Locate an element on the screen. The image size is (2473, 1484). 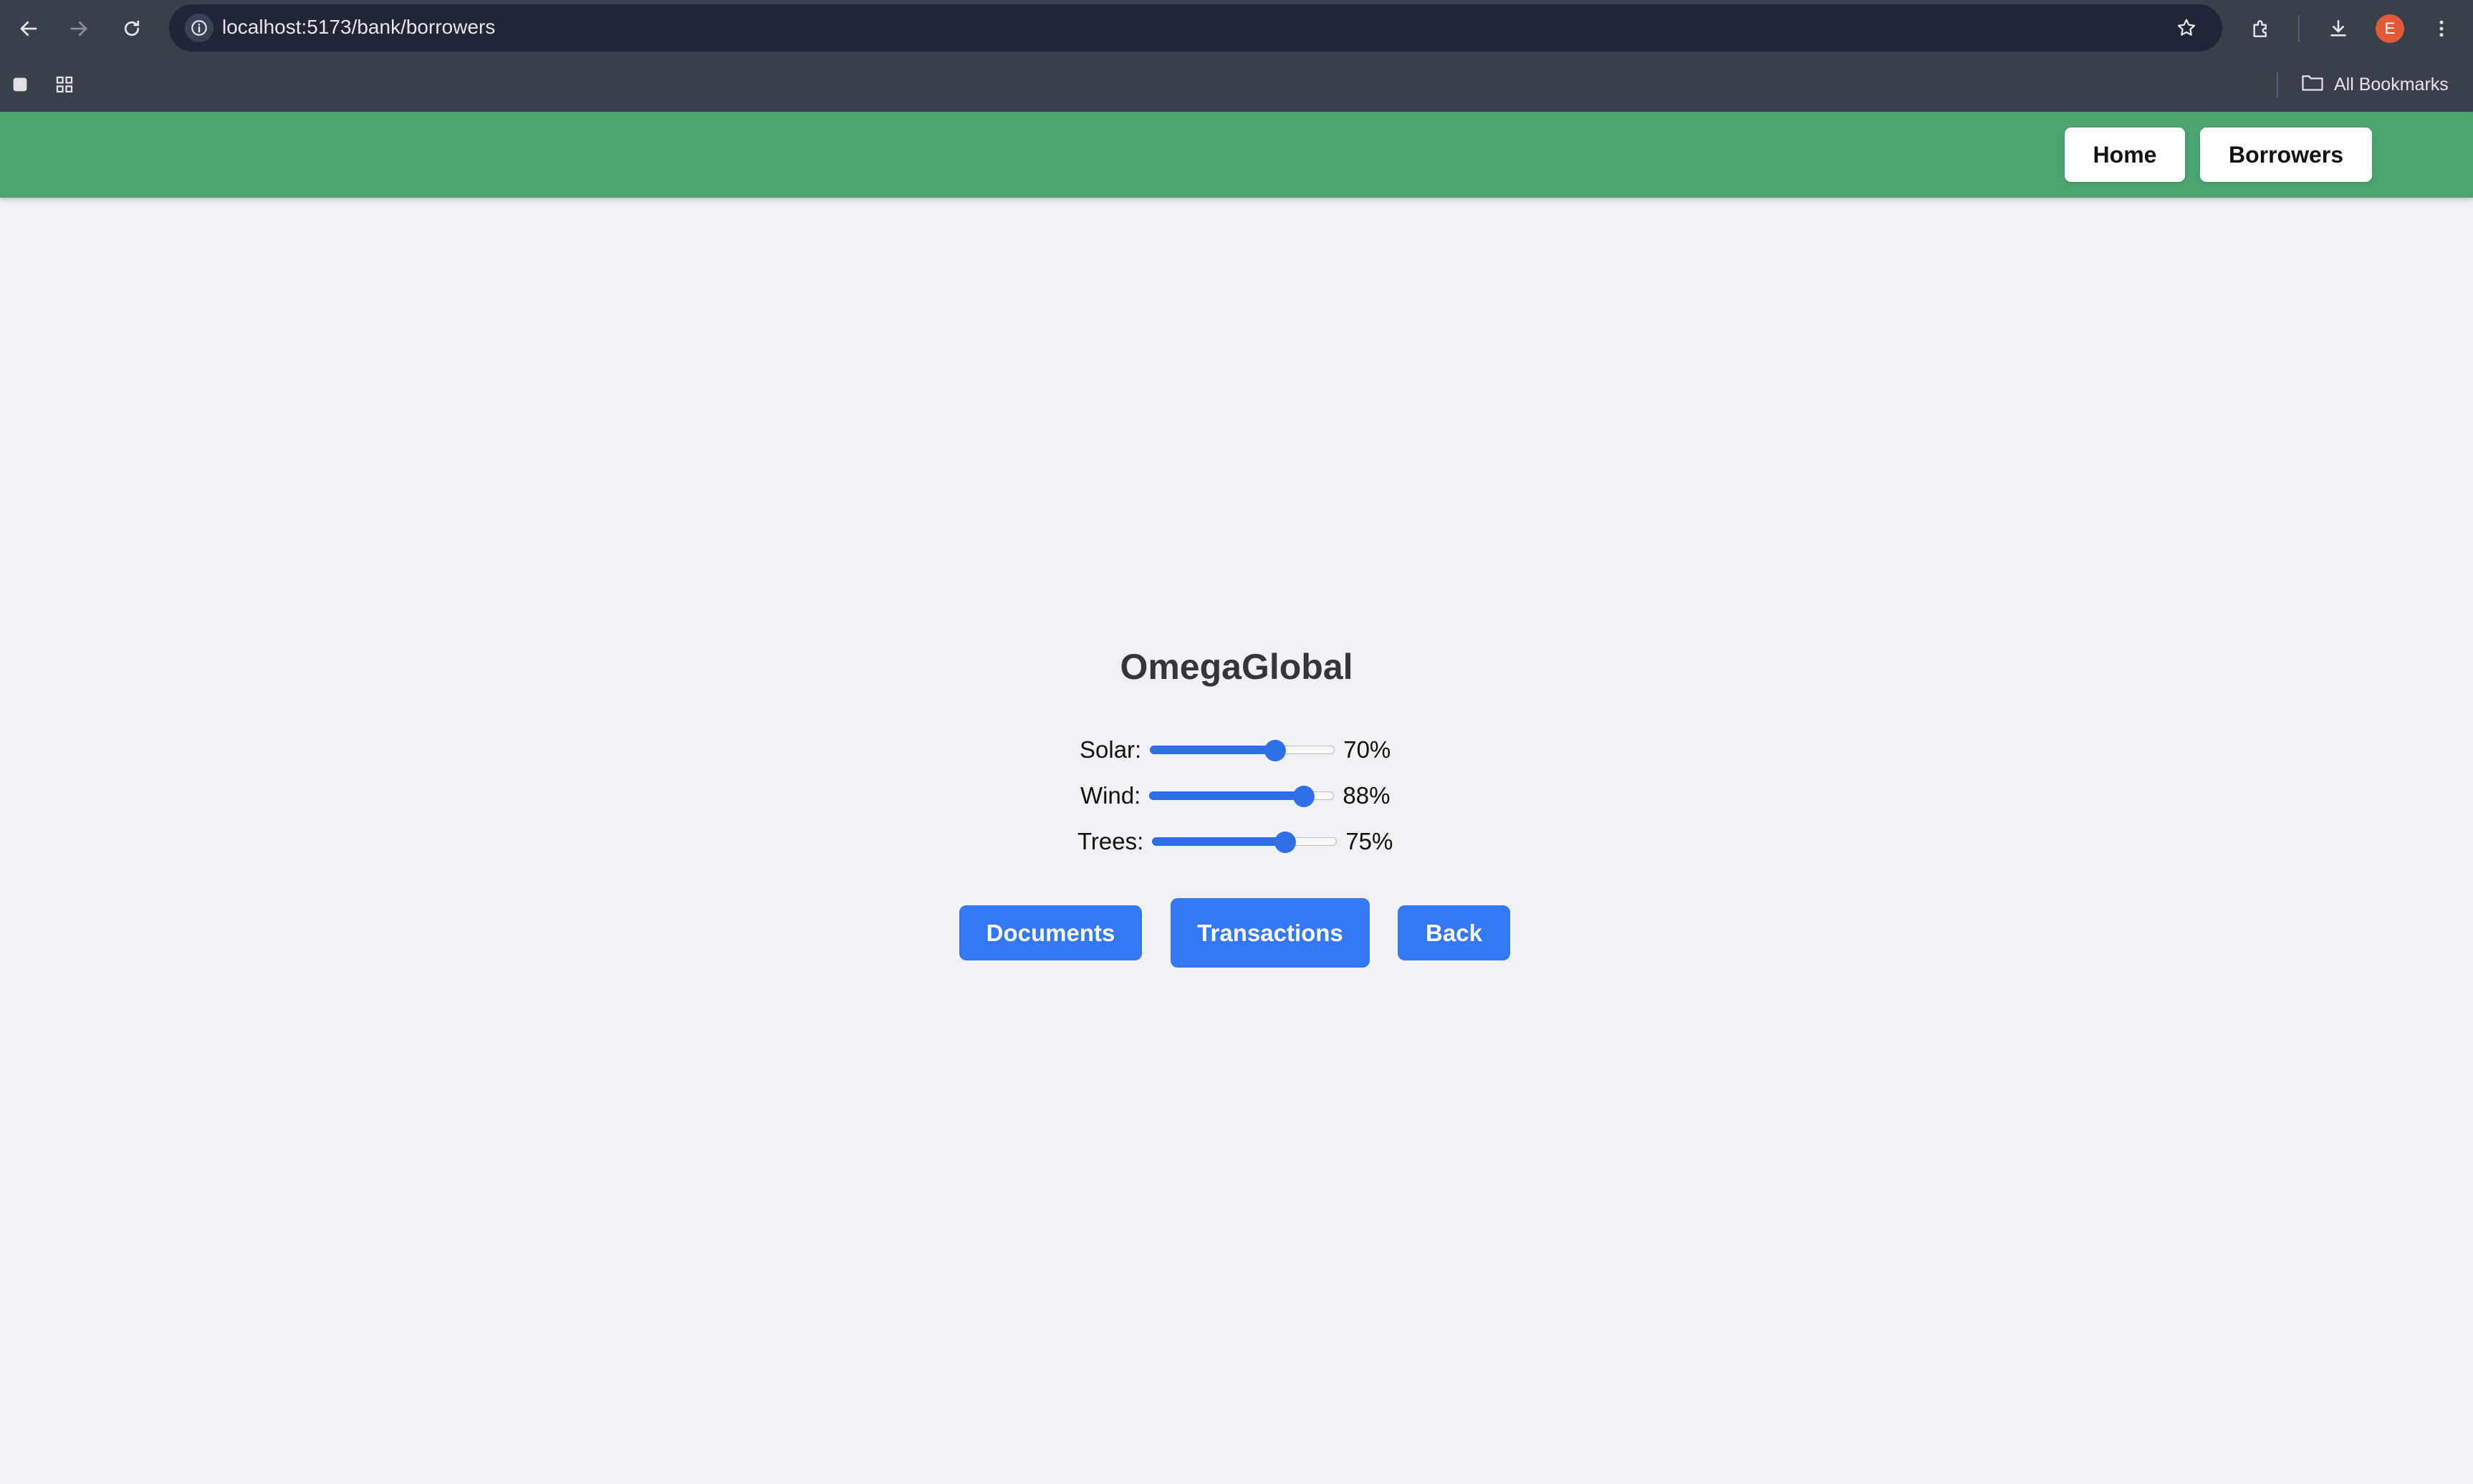
profile-avatar: E is located at coordinates (2390, 28).